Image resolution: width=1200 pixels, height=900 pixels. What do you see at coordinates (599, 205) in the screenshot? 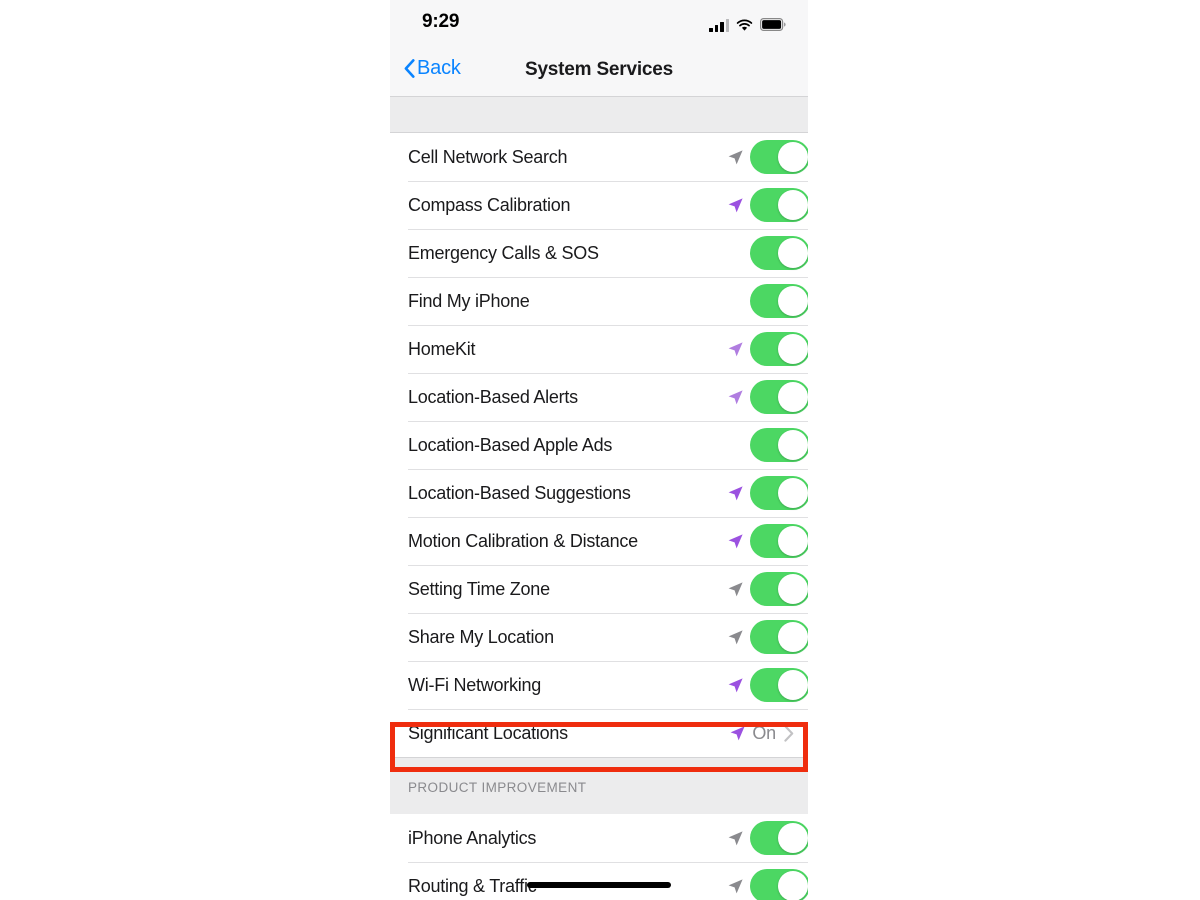
I see `settings-row: Compass Calibration` at bounding box center [599, 205].